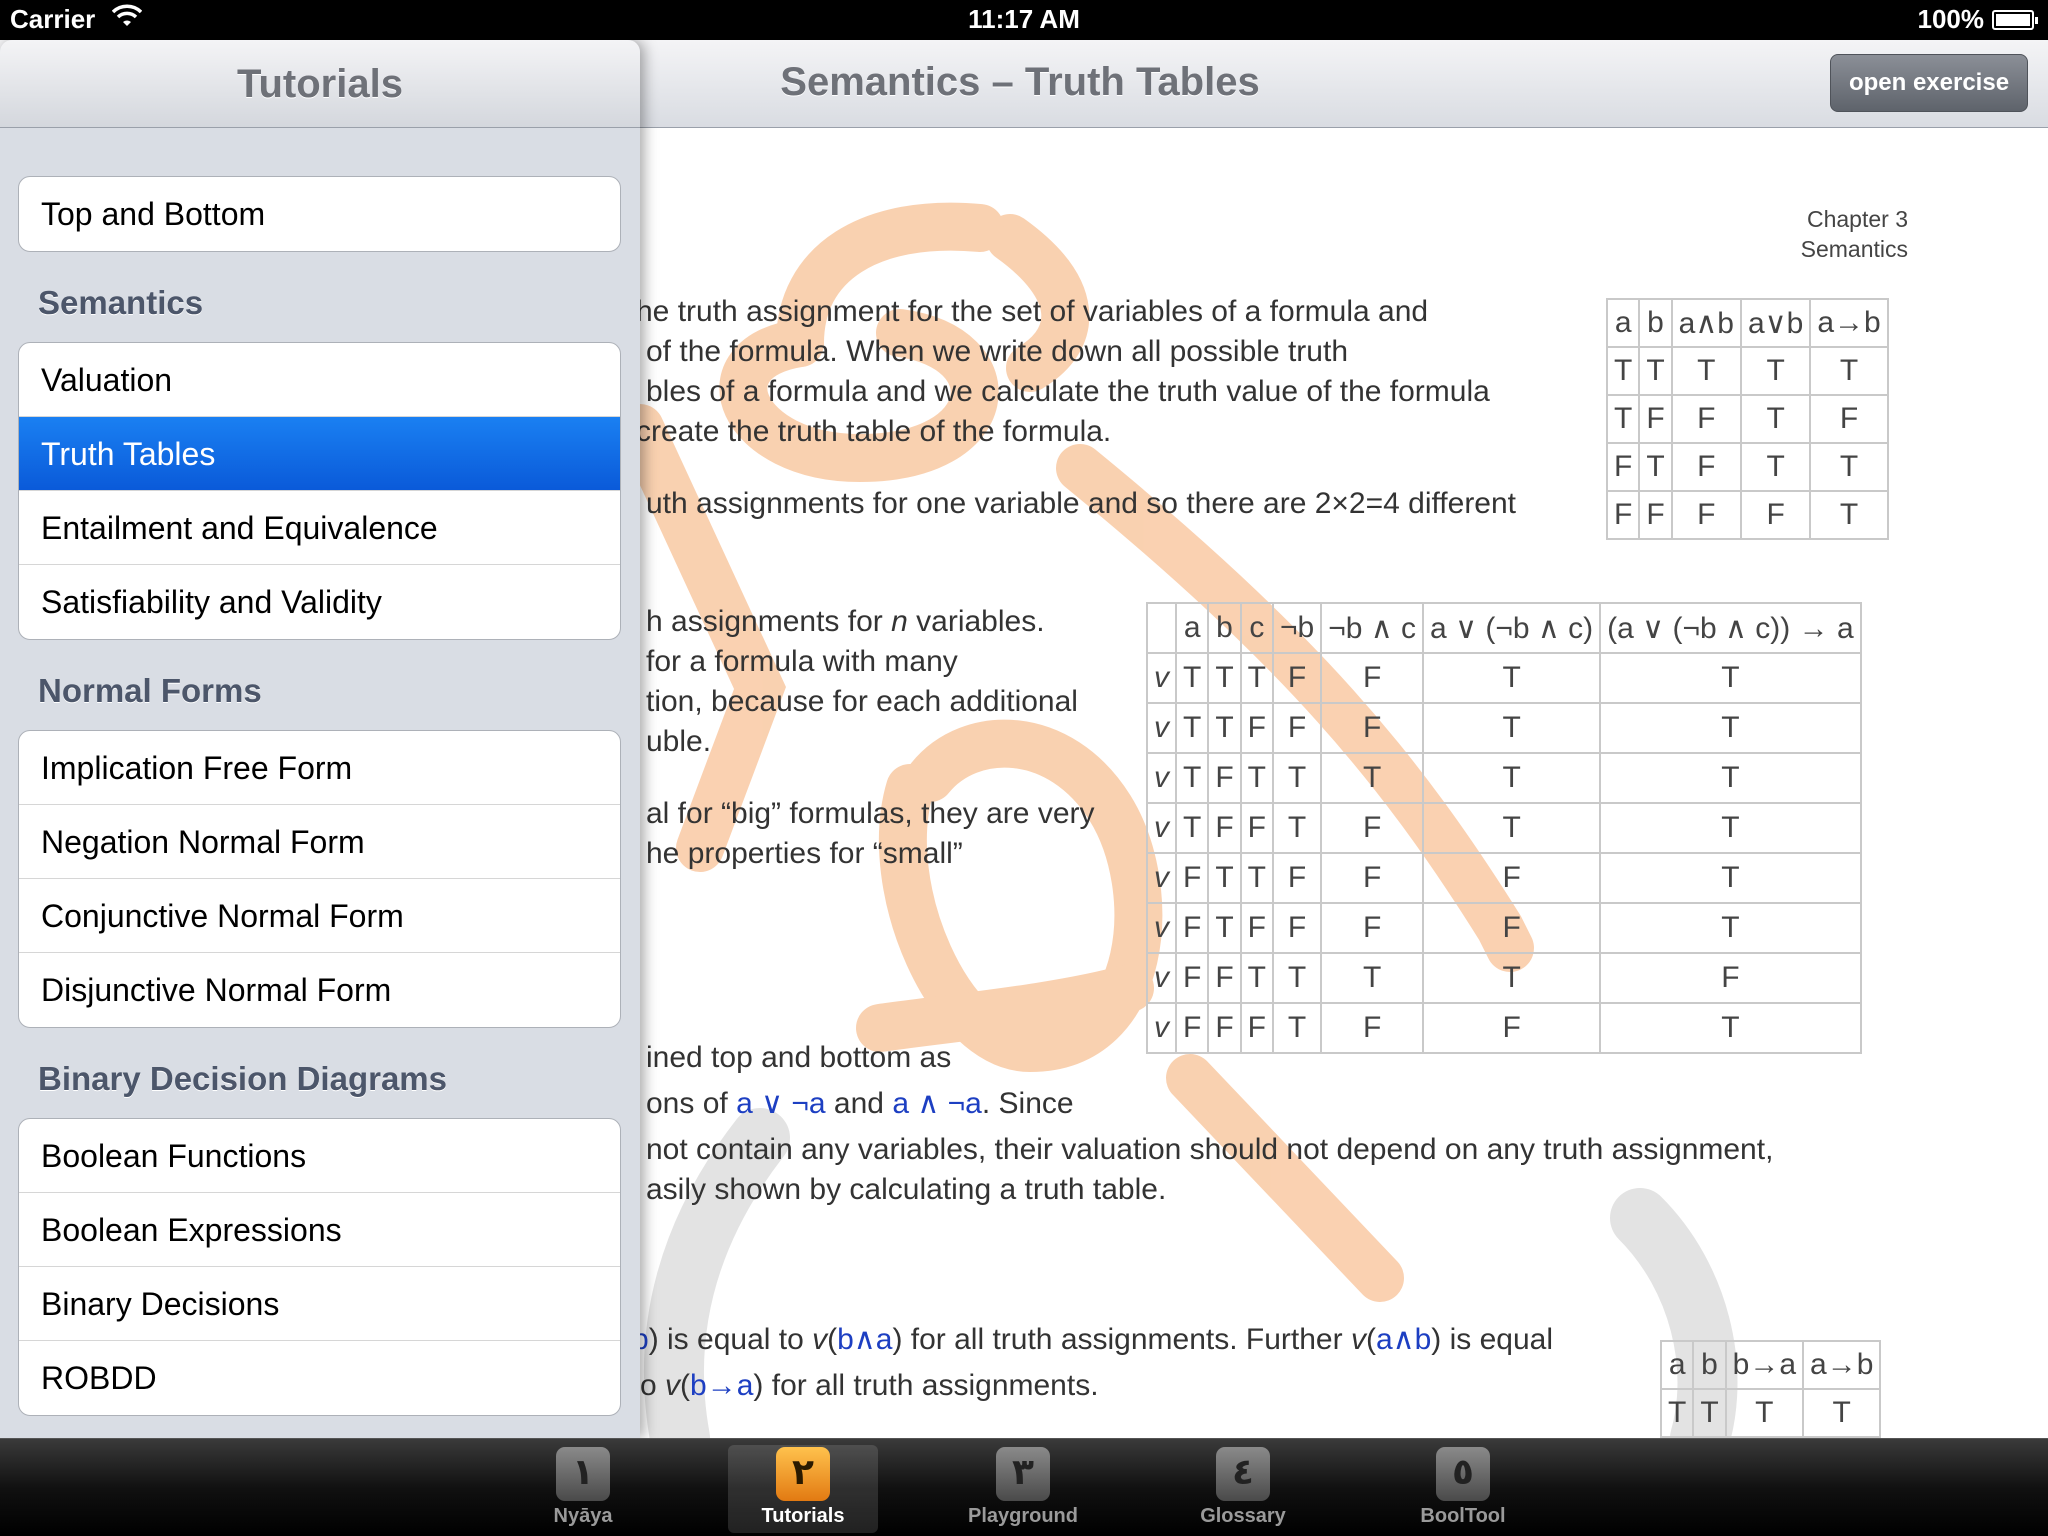  What do you see at coordinates (804, 853) in the screenshot?
I see `paragraph-line: he properties for “small”` at bounding box center [804, 853].